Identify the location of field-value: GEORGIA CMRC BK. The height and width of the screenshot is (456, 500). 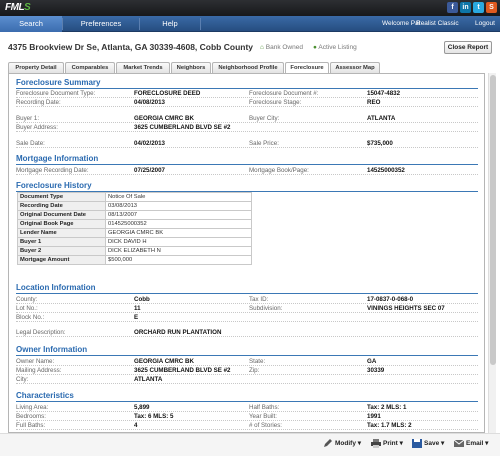
(164, 361).